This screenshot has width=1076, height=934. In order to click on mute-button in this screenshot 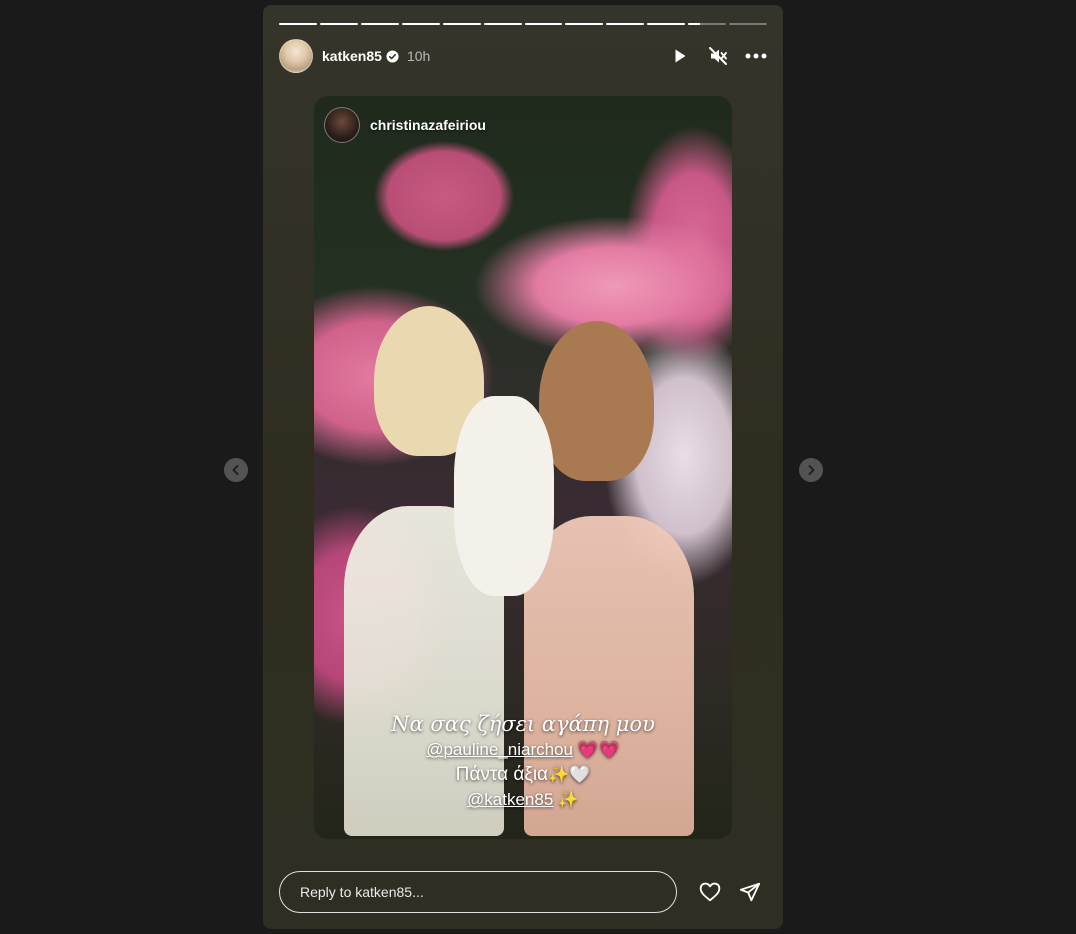, I will do `click(718, 56)`.